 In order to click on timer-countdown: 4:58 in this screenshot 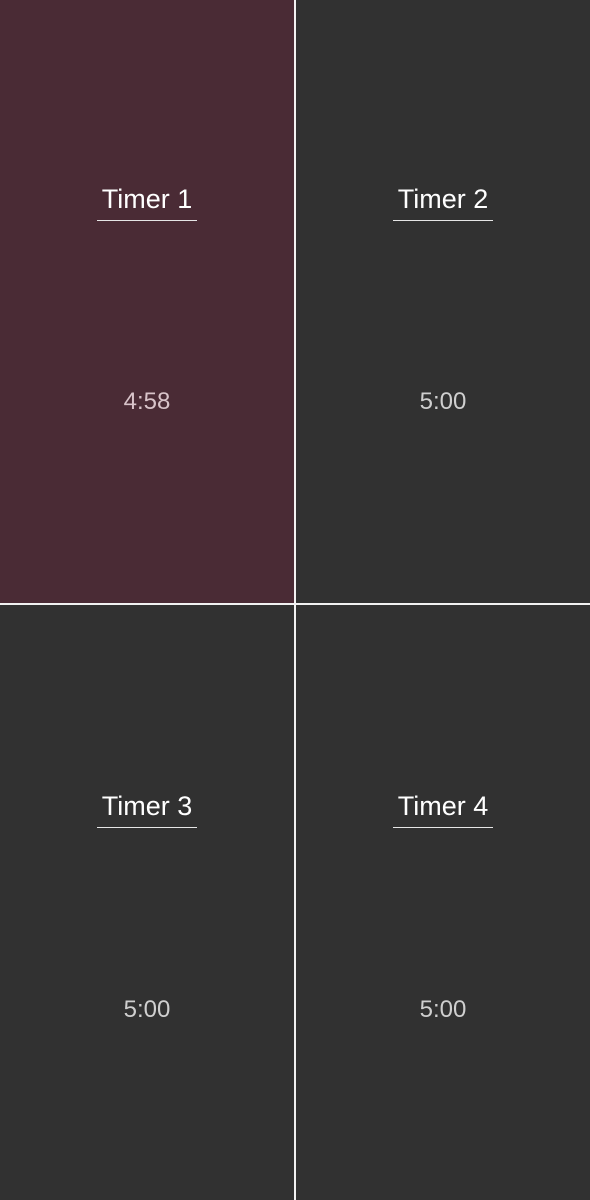, I will do `click(147, 401)`.